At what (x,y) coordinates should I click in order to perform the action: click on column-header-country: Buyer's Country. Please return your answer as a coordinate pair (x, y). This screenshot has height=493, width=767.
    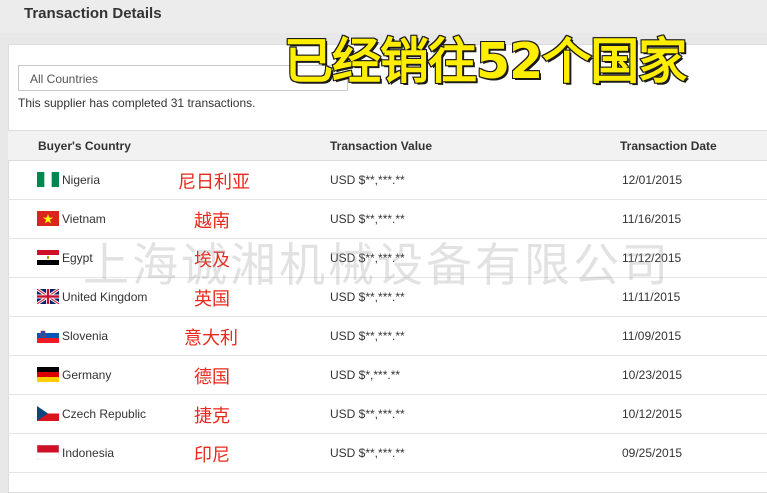
    Looking at the image, I should click on (84, 146).